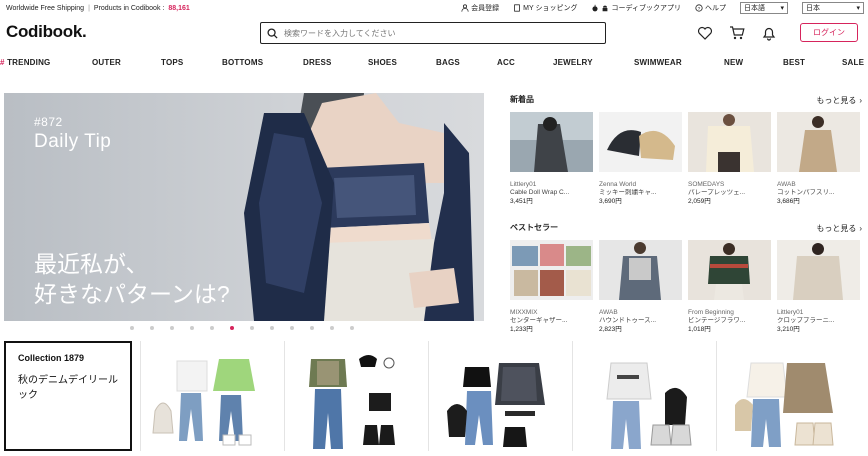 Image resolution: width=868 pixels, height=456 pixels. What do you see at coordinates (48, 122) in the screenshot?
I see `hero-number: #872` at bounding box center [48, 122].